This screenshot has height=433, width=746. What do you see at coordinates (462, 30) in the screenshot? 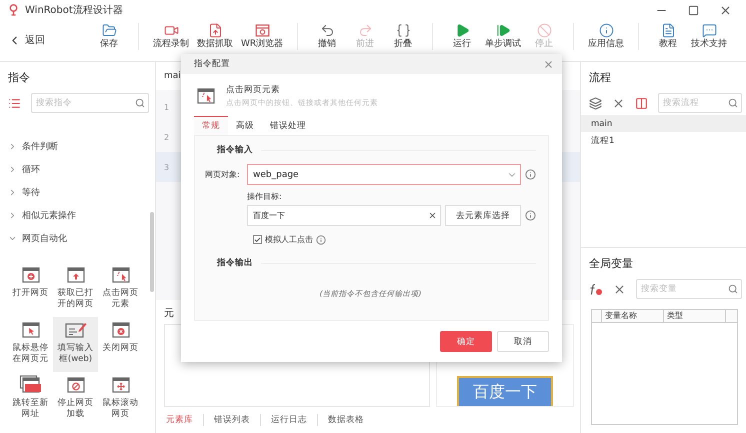
I see `play-icon` at bounding box center [462, 30].